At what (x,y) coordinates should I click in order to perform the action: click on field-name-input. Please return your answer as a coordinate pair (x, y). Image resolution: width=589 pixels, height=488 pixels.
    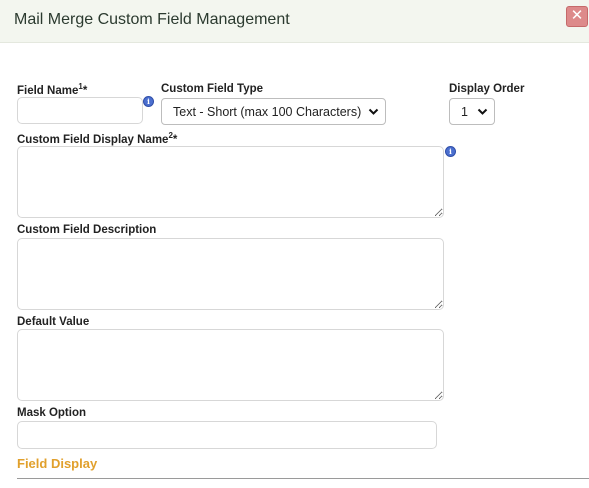
    Looking at the image, I should click on (80, 110).